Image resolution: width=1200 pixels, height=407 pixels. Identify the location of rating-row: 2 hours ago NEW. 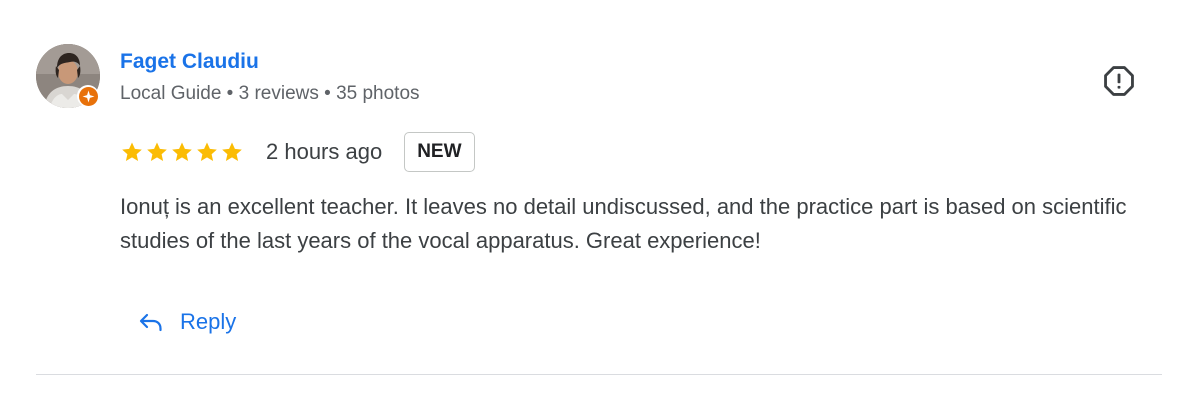
(297, 152).